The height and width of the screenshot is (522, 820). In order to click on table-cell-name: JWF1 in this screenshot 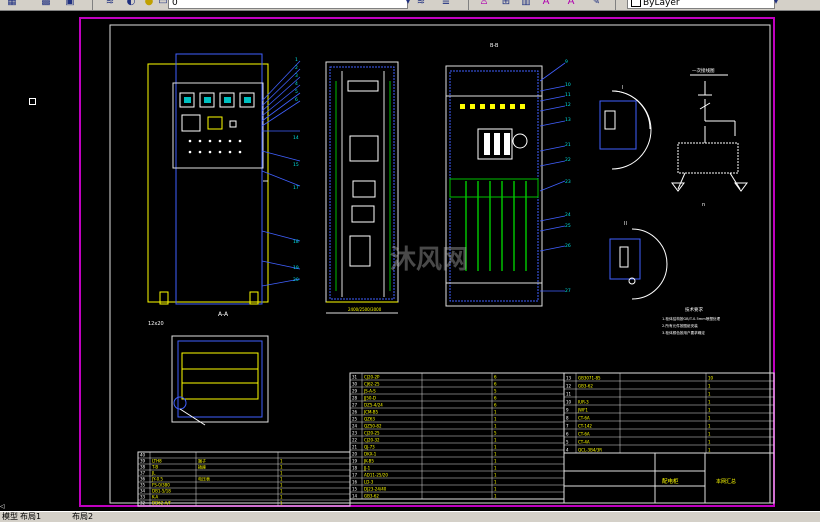, I will do `click(582, 410)`.